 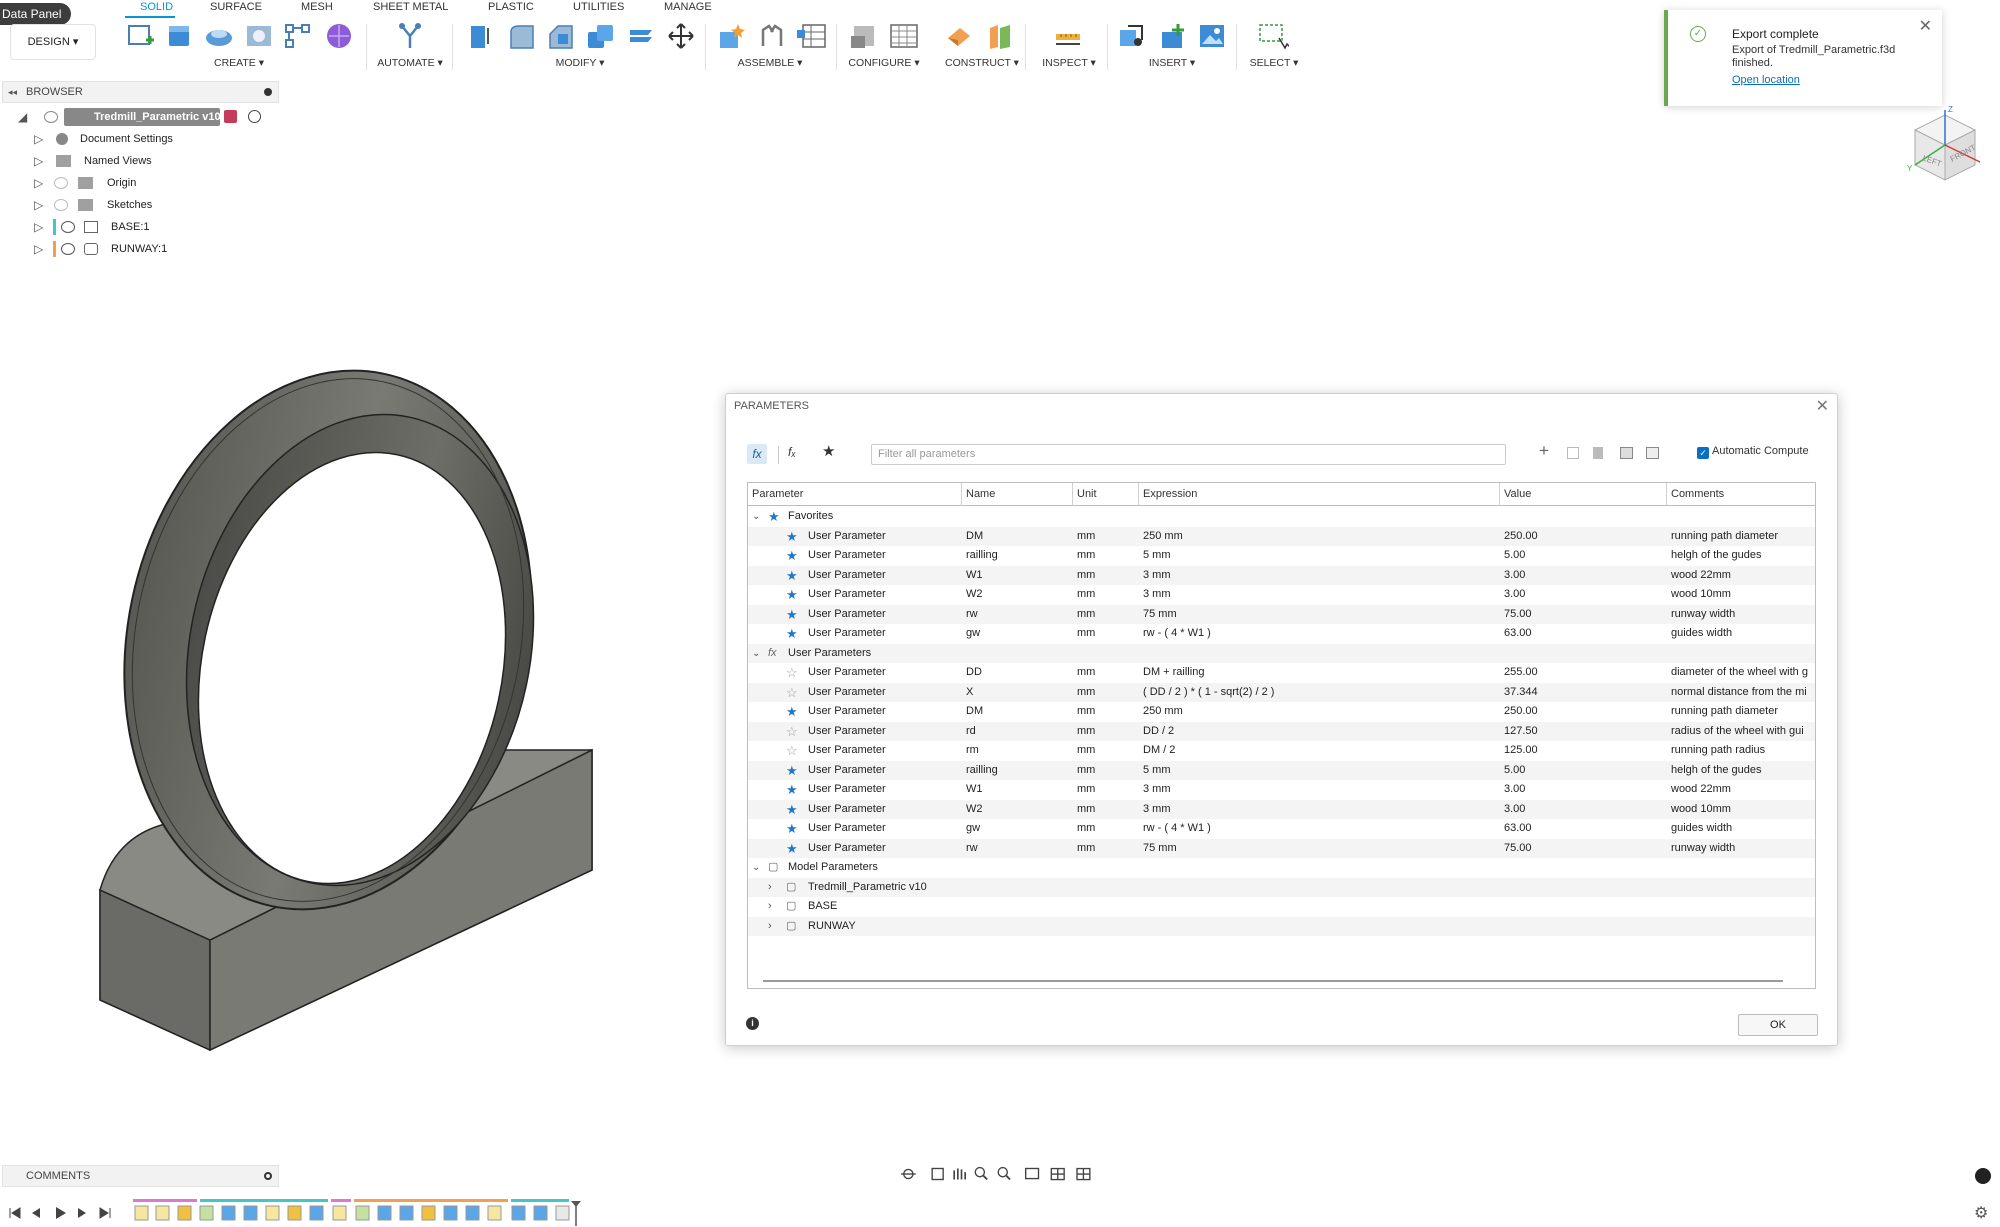 I want to click on inspect-menu: INSPECT ▾, so click(x=1069, y=63).